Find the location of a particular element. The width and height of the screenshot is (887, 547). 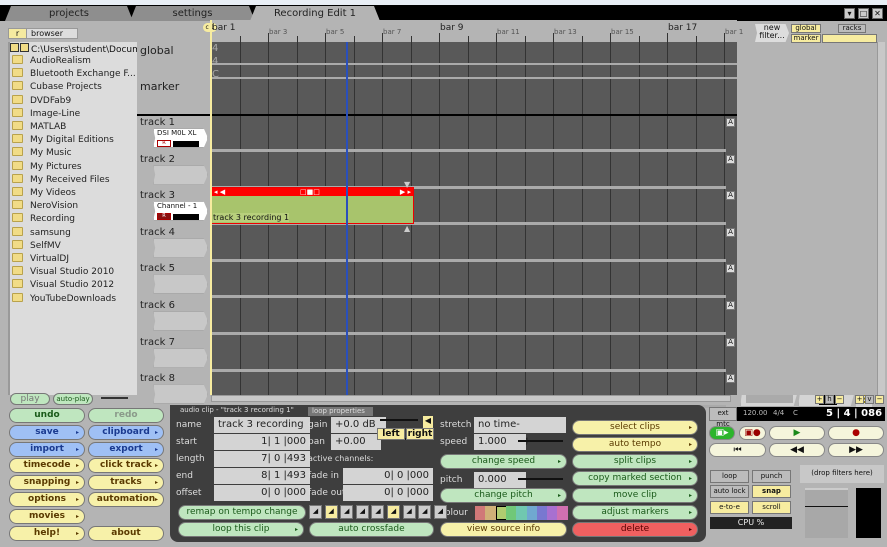

tab-projects: projects is located at coordinates (69, 13).